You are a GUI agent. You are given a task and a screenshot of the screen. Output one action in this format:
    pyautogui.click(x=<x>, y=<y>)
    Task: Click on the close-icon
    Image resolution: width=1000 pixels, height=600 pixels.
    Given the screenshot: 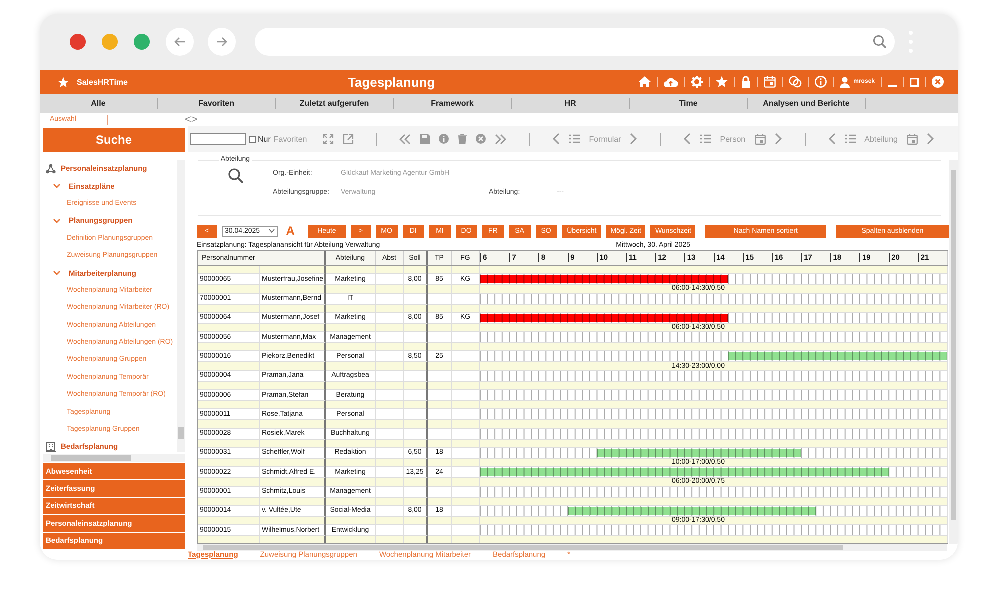 What is the action you would take?
    pyautogui.click(x=938, y=82)
    